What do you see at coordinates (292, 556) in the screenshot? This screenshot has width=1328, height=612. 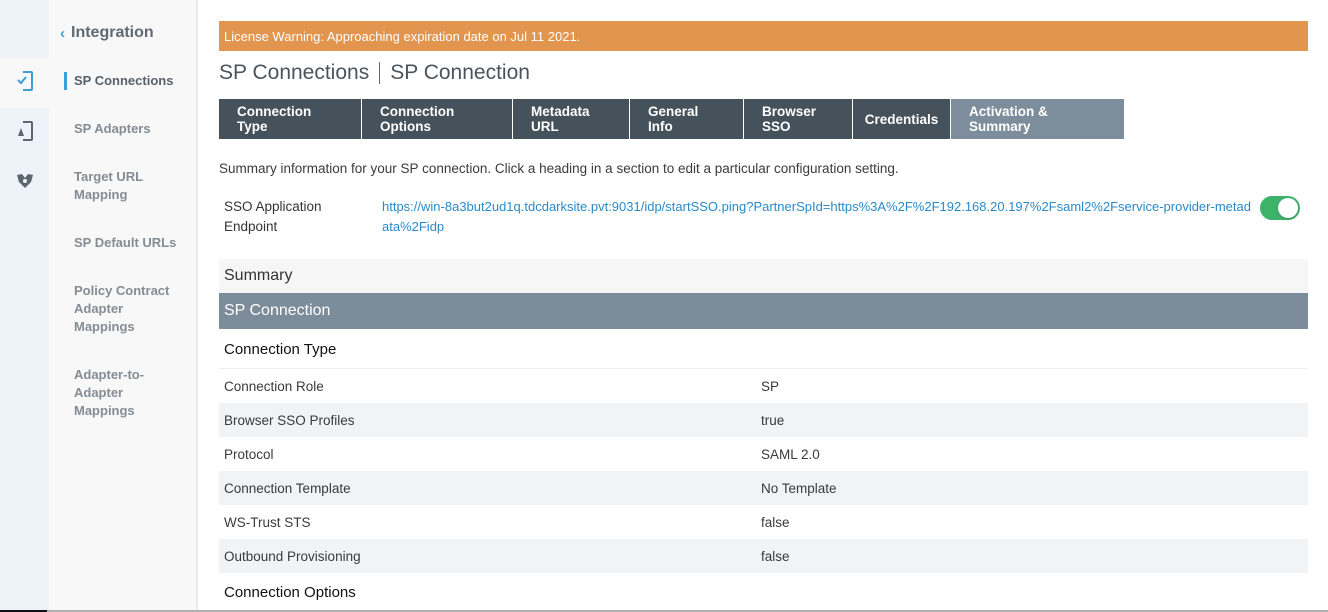 I see `row-label: Outbound Provisioning` at bounding box center [292, 556].